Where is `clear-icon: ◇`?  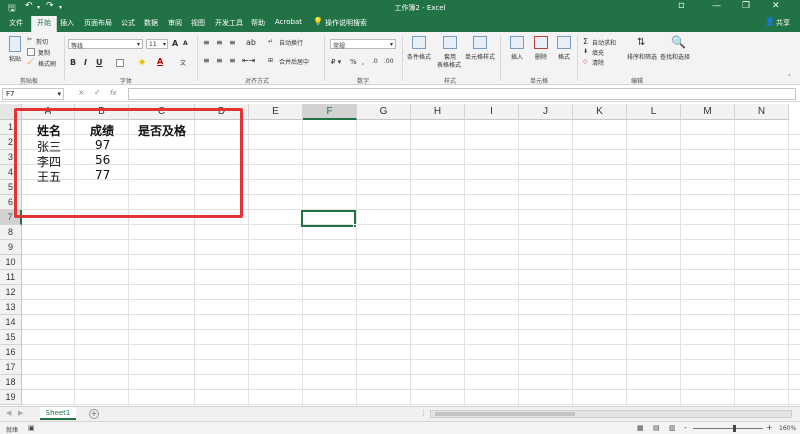
clear-icon: ◇ is located at coordinates (585, 61).